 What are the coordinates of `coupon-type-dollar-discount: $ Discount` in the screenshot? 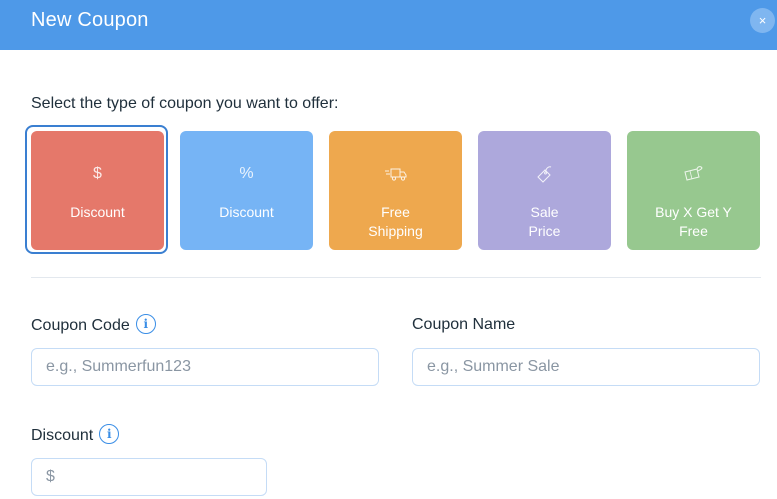 It's located at (96, 189).